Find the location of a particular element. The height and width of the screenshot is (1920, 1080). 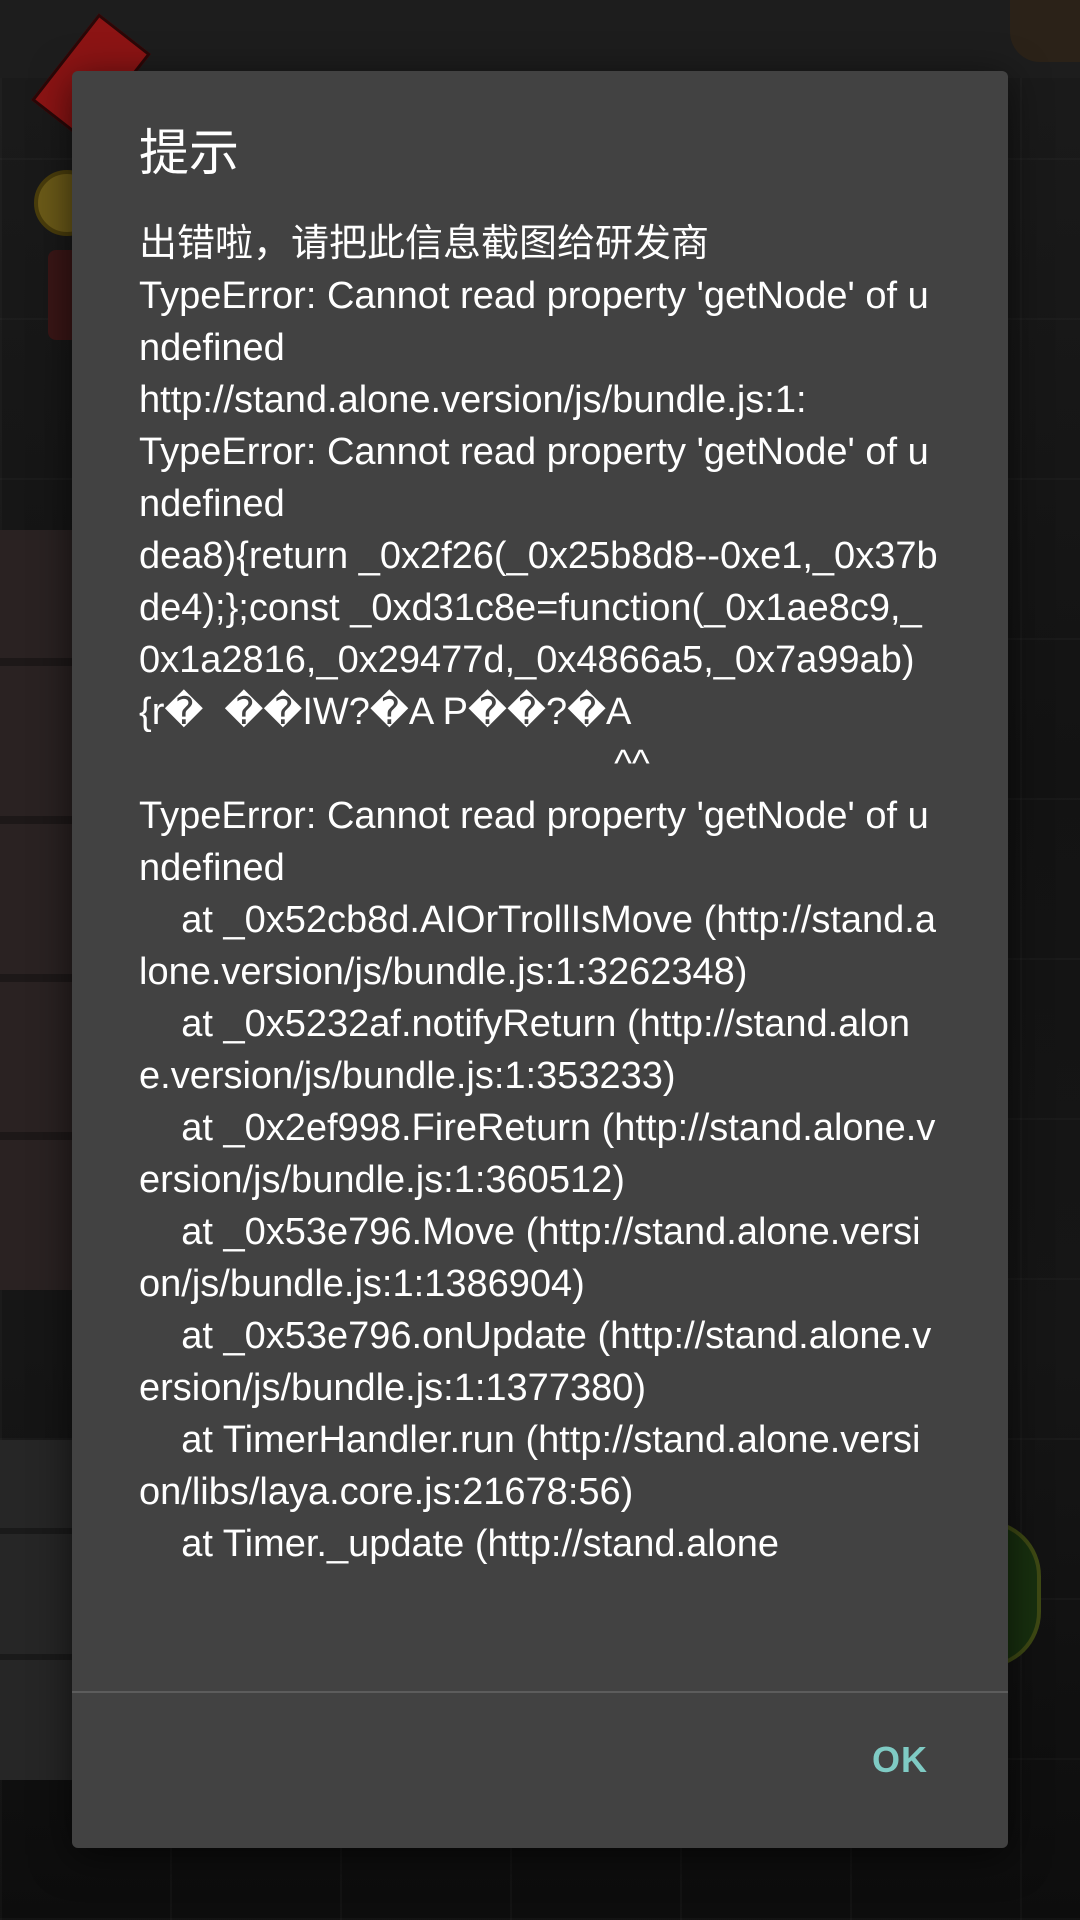

background-left-panels is located at coordinates (36, 910).